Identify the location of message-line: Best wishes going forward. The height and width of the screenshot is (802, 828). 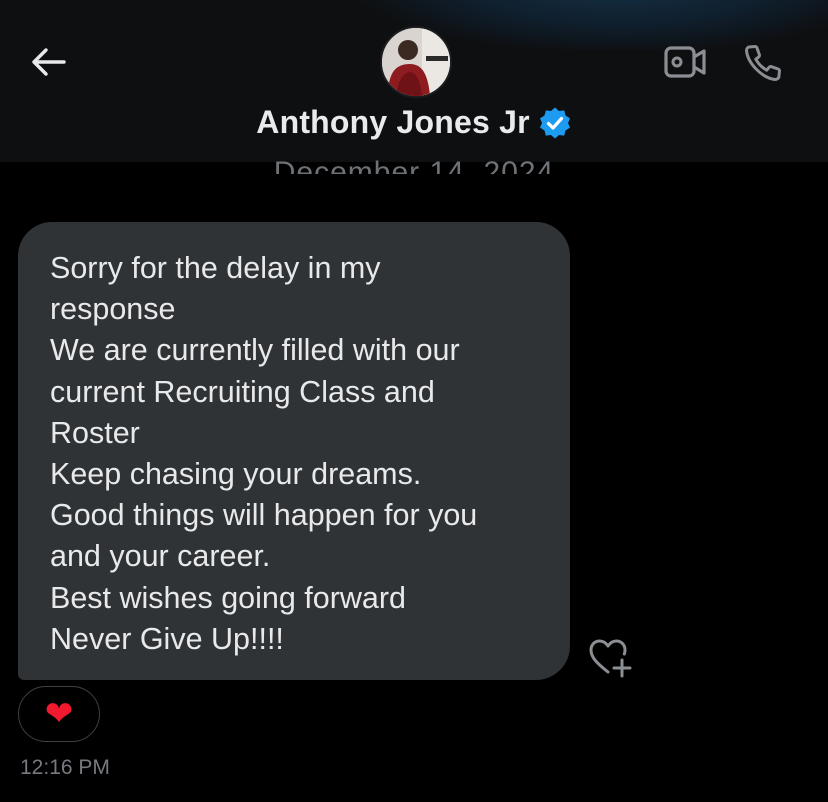
(228, 597).